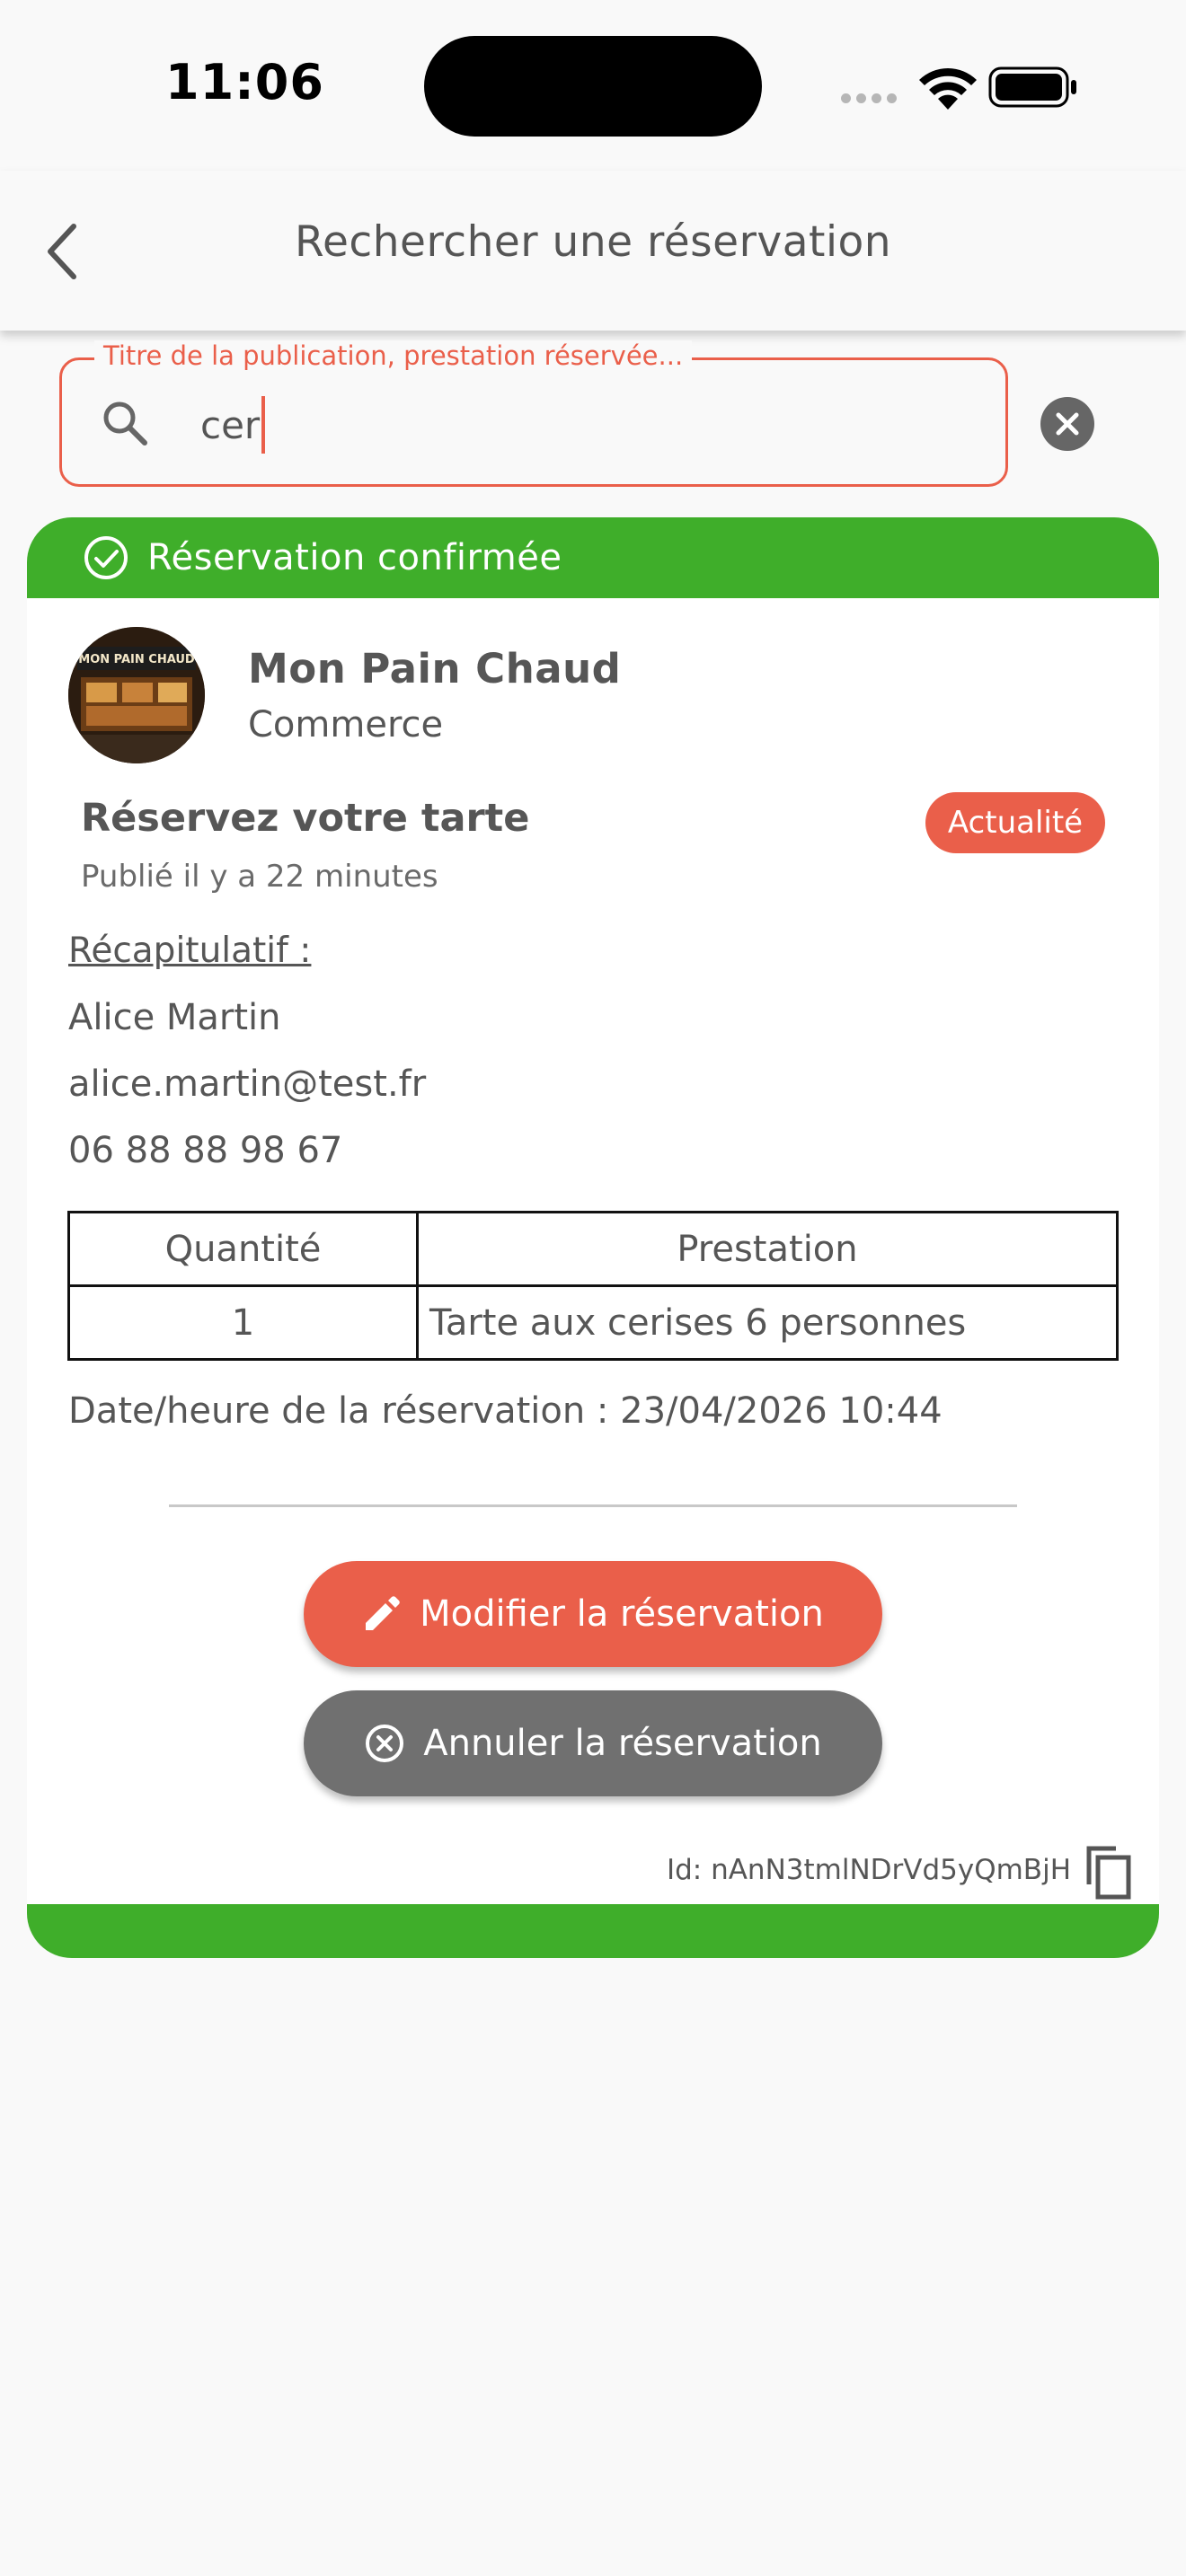 This screenshot has width=1186, height=2576. Describe the element at coordinates (243, 1322) in the screenshot. I see `cell-quantity: 1` at that location.